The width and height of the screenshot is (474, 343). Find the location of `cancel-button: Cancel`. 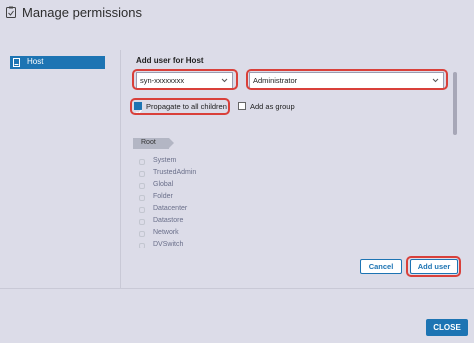

cancel-button: Cancel is located at coordinates (381, 266).